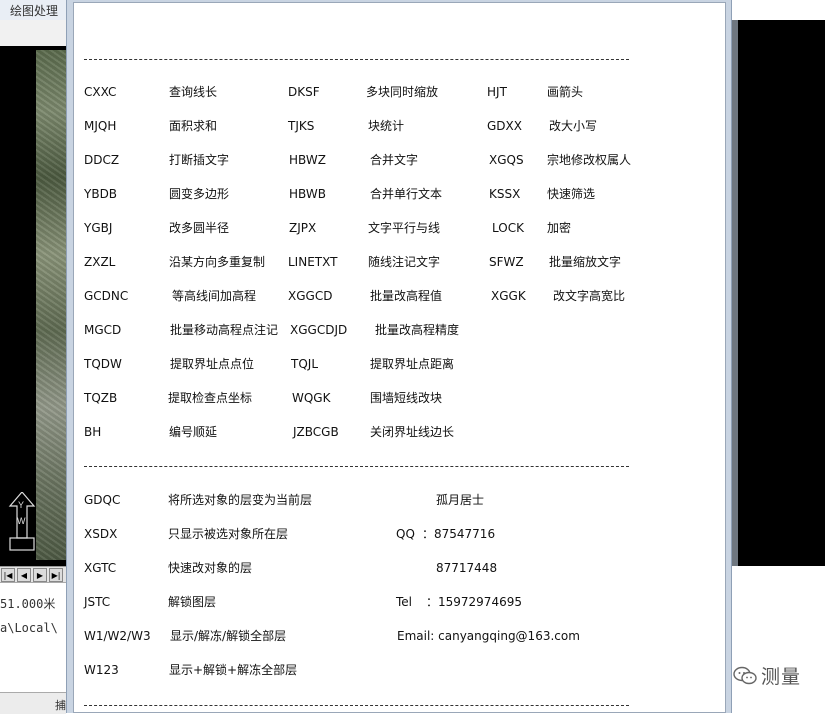 The width and height of the screenshot is (825, 714). What do you see at coordinates (778, 293) in the screenshot?
I see `drawing-canvas-right` at bounding box center [778, 293].